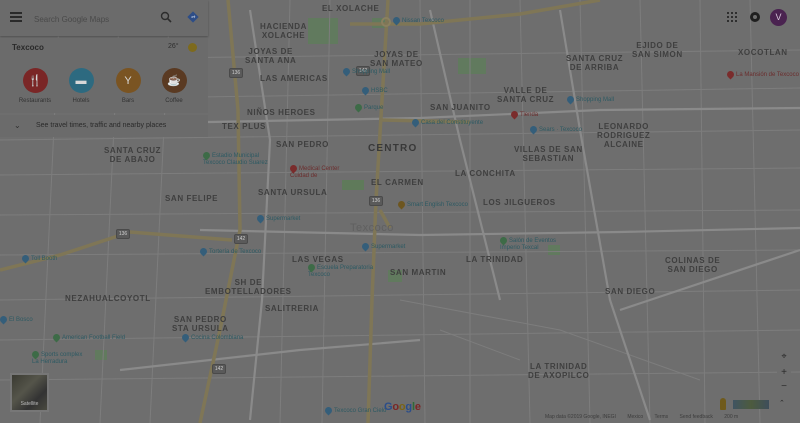 This screenshot has width=800, height=423. I want to click on search-box, so click(104, 18).